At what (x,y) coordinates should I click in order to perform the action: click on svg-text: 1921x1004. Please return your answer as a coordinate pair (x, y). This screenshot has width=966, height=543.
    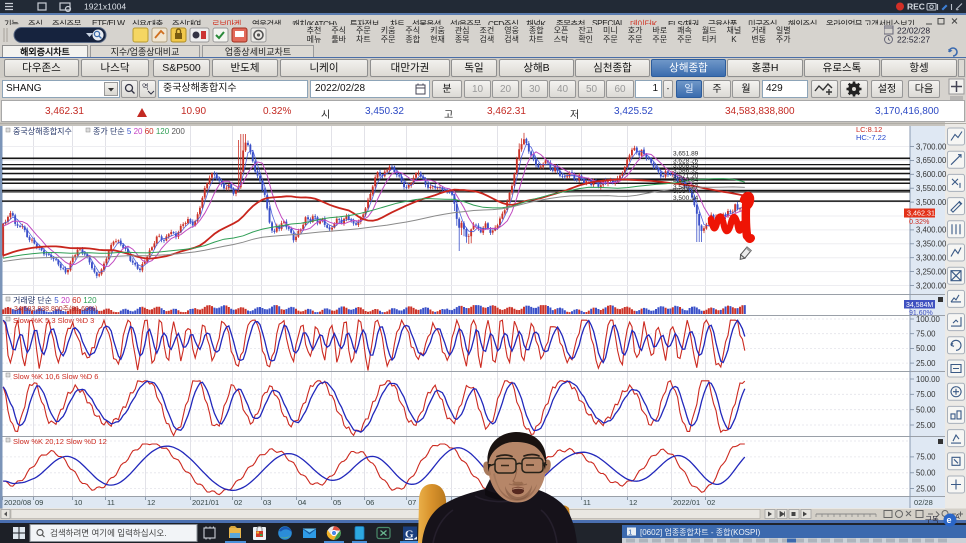
    Looking at the image, I should click on (105, 7).